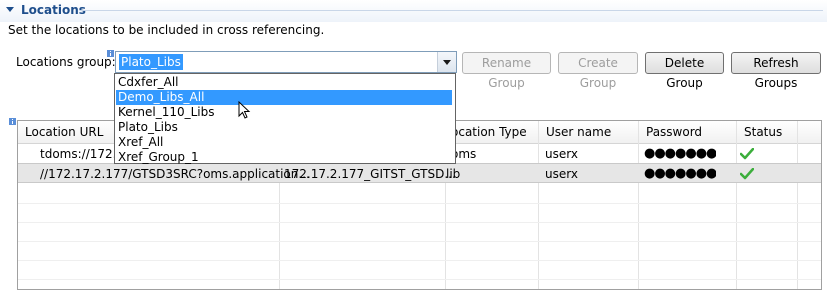  Describe the element at coordinates (284, 97) in the screenshot. I see `dropdown-option-highlighted: Demo_Libs_All` at that location.